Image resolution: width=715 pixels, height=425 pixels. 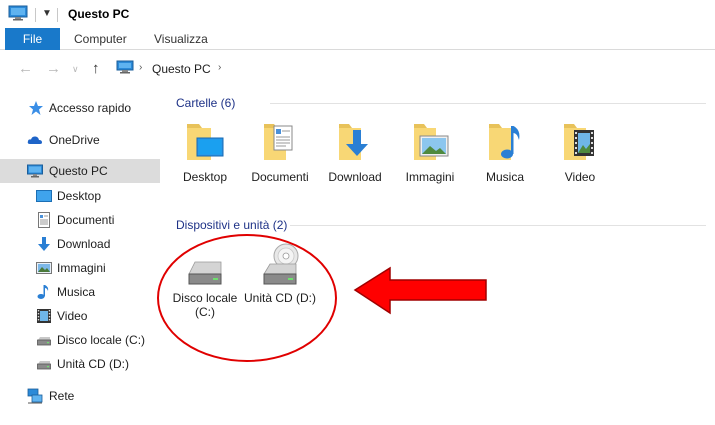 I want to click on tab-visualizza: Visualizza, so click(x=181, y=39).